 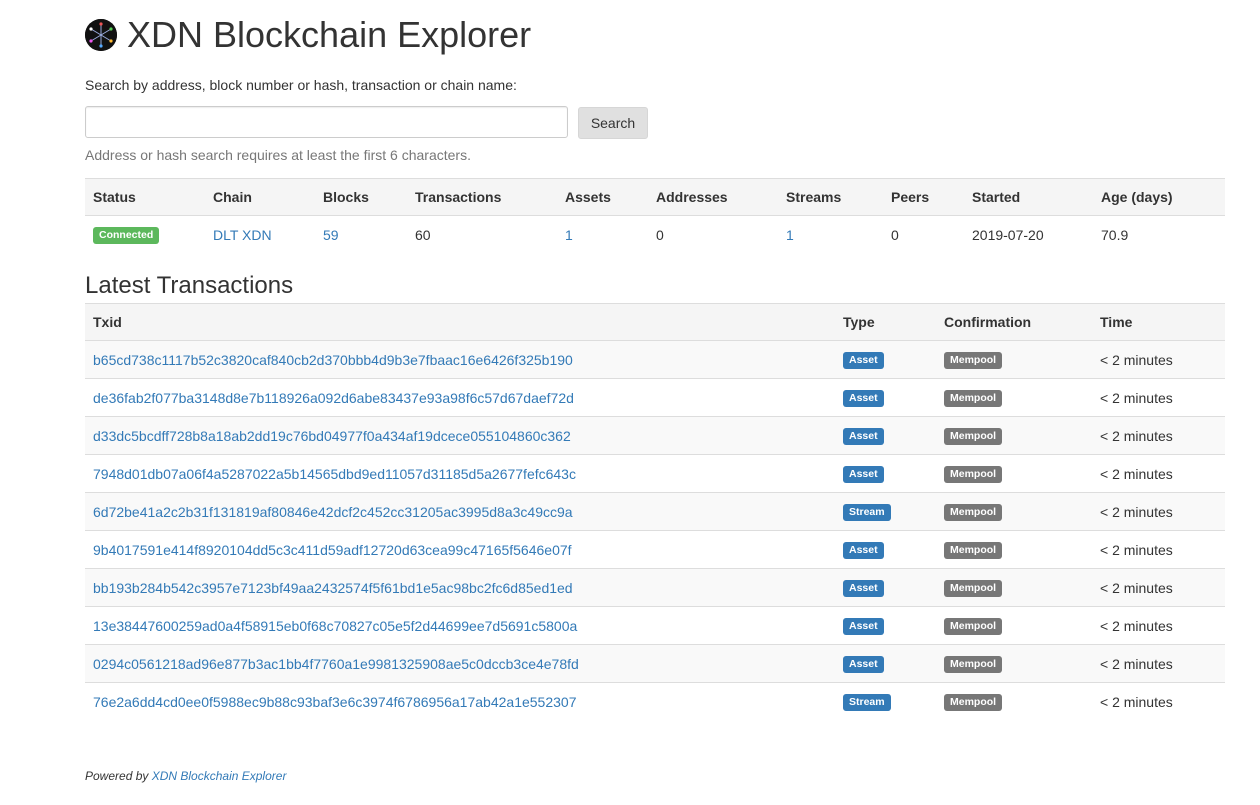 What do you see at coordinates (326, 122) in the screenshot?
I see `search-input` at bounding box center [326, 122].